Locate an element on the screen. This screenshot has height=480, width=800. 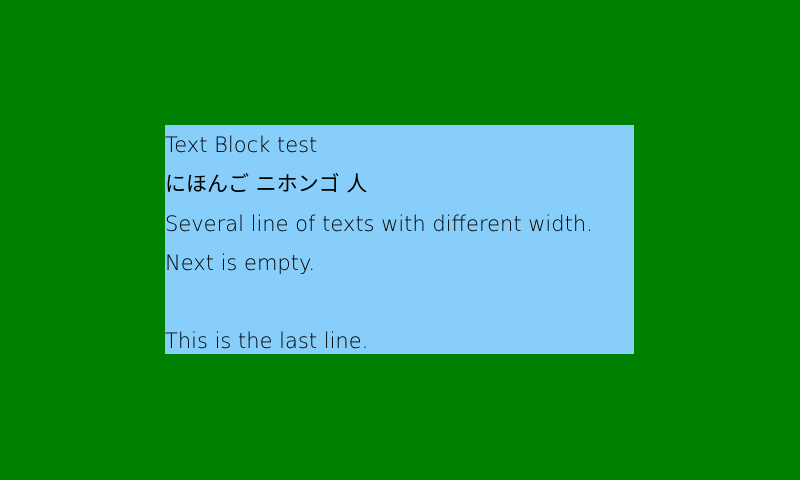
empty-line is located at coordinates (399, 301).